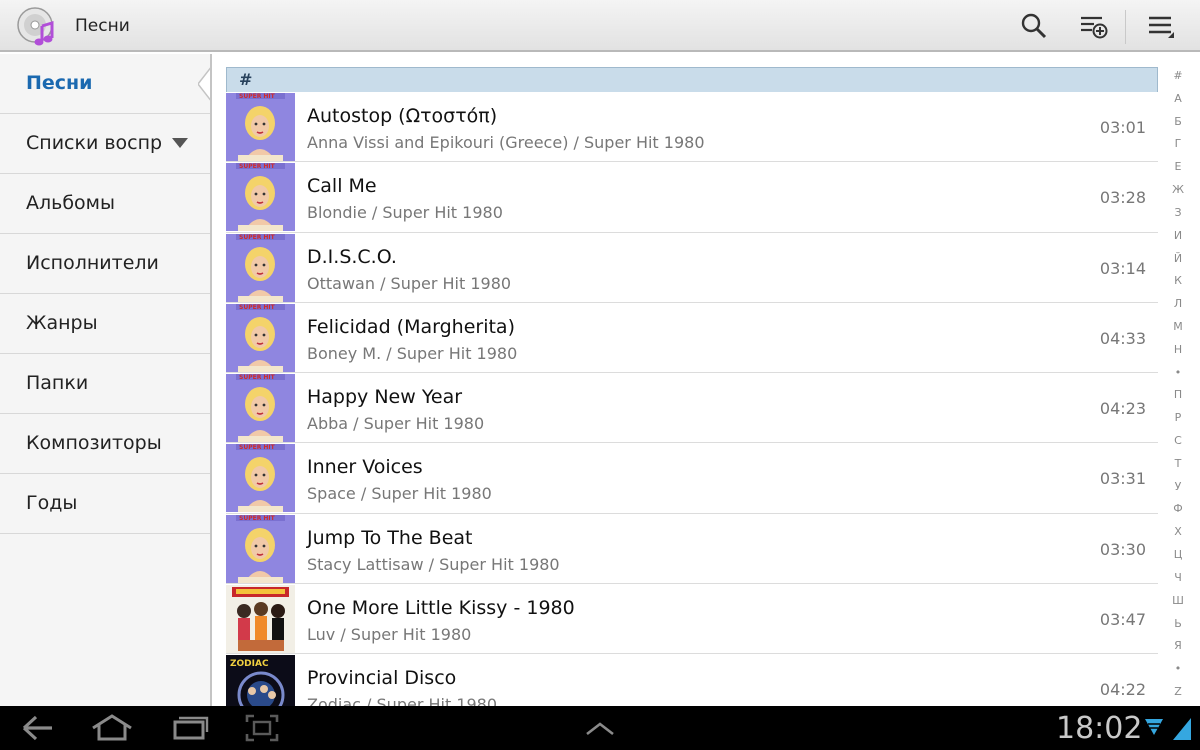 The width and height of the screenshot is (1200, 750). Describe the element at coordinates (260, 619) in the screenshot. I see `album-cover` at that location.